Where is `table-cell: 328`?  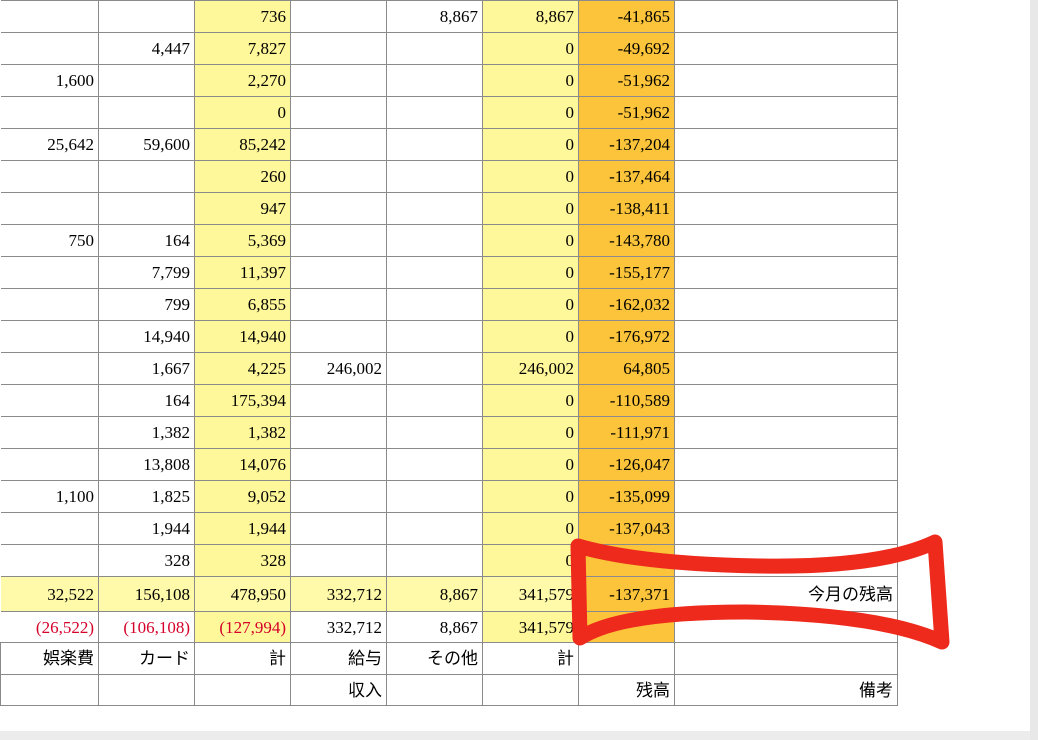 table-cell: 328 is located at coordinates (242, 560).